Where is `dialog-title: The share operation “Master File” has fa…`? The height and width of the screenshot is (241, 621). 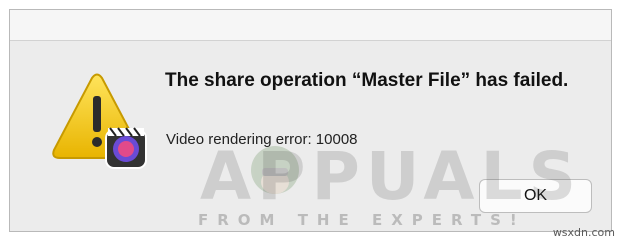
dialog-title: The share operation “Master File” has fa… is located at coordinates (367, 80).